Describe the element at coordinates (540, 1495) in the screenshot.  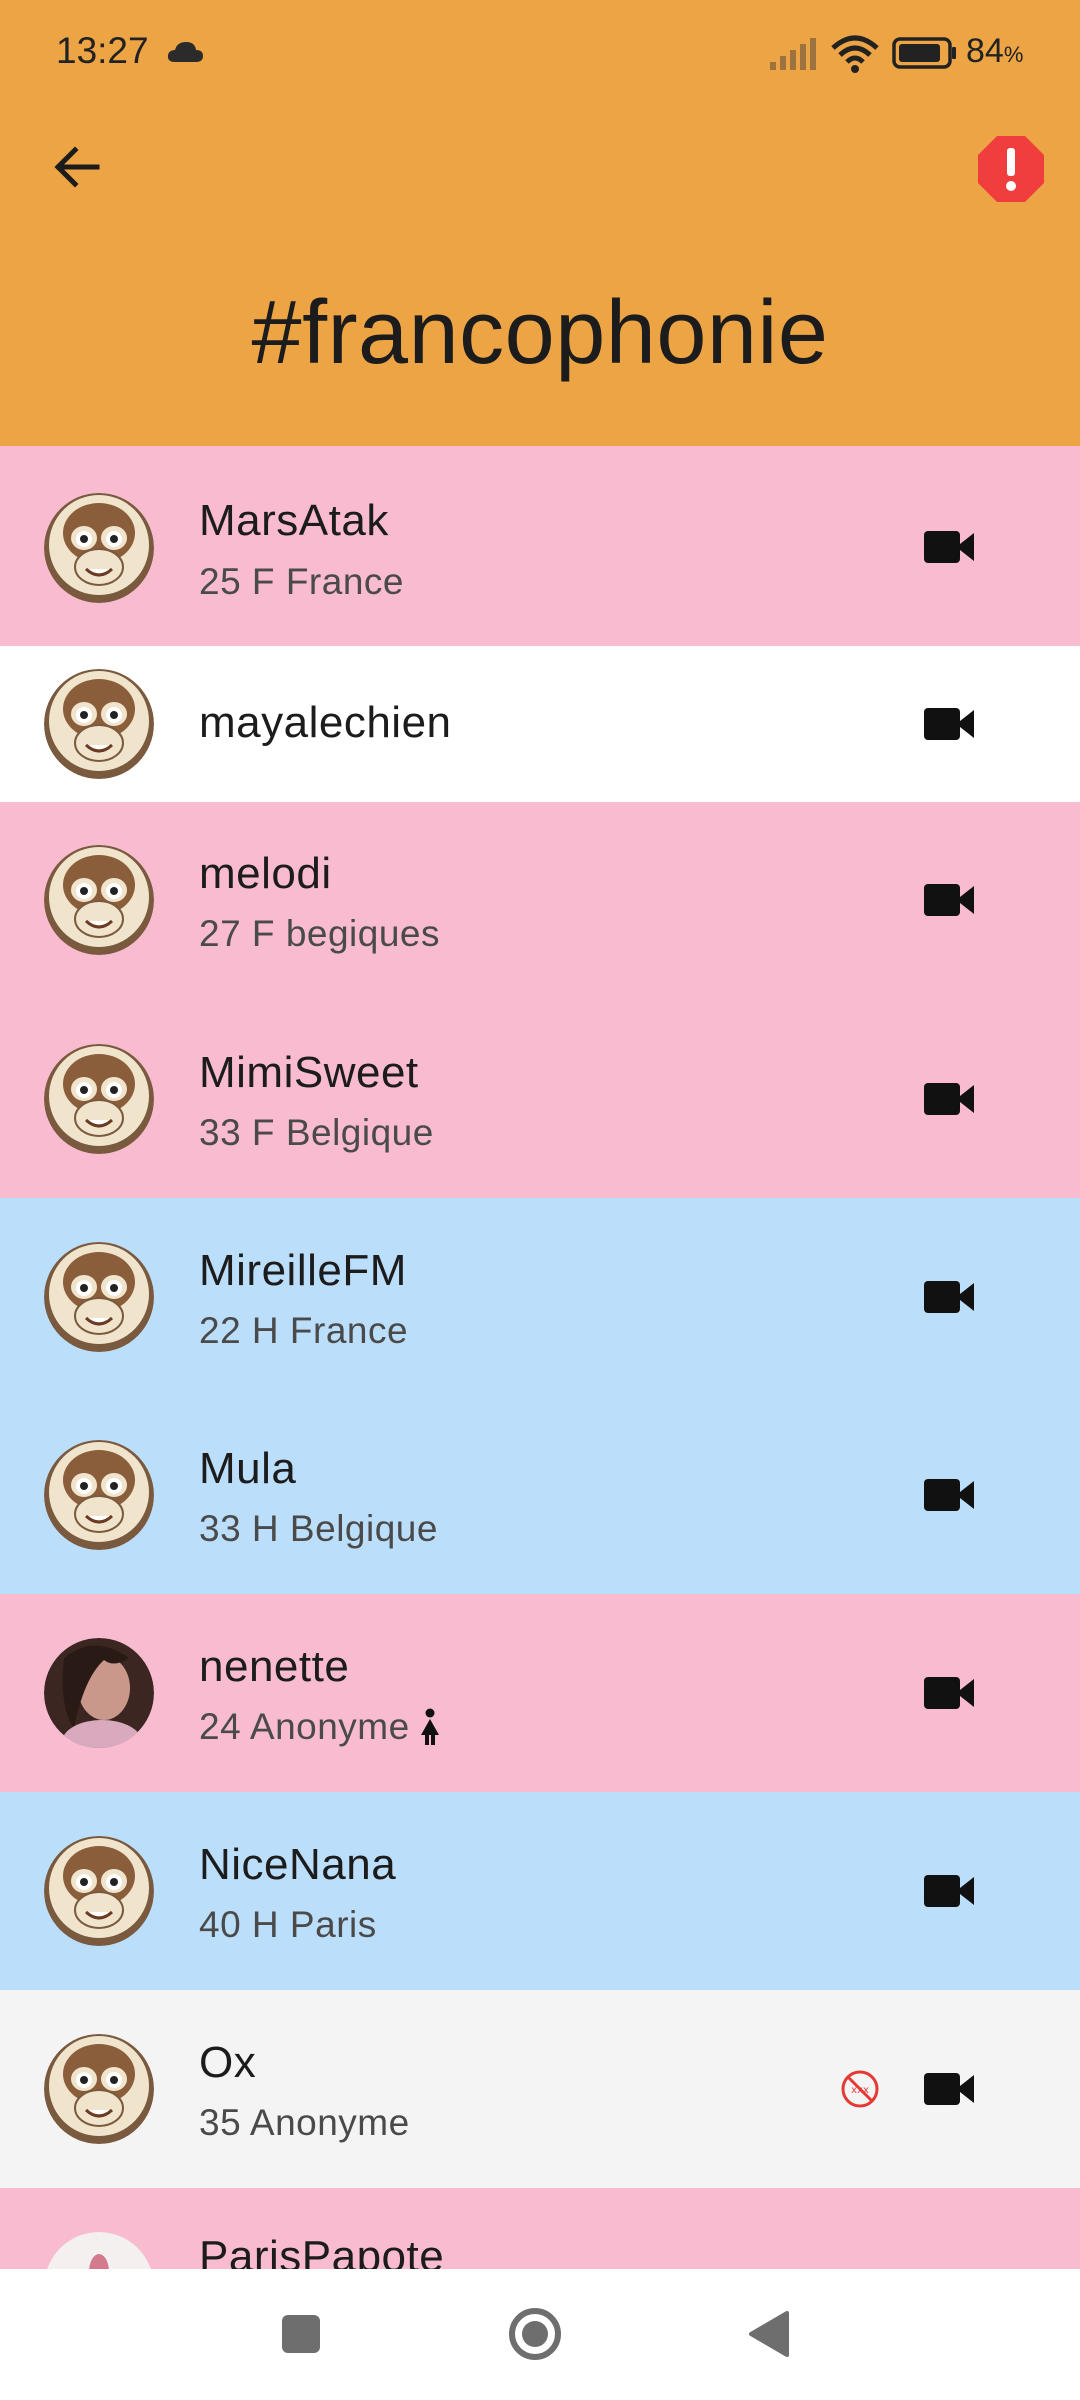
I see `user-row: Mula 33 H Belgique` at that location.